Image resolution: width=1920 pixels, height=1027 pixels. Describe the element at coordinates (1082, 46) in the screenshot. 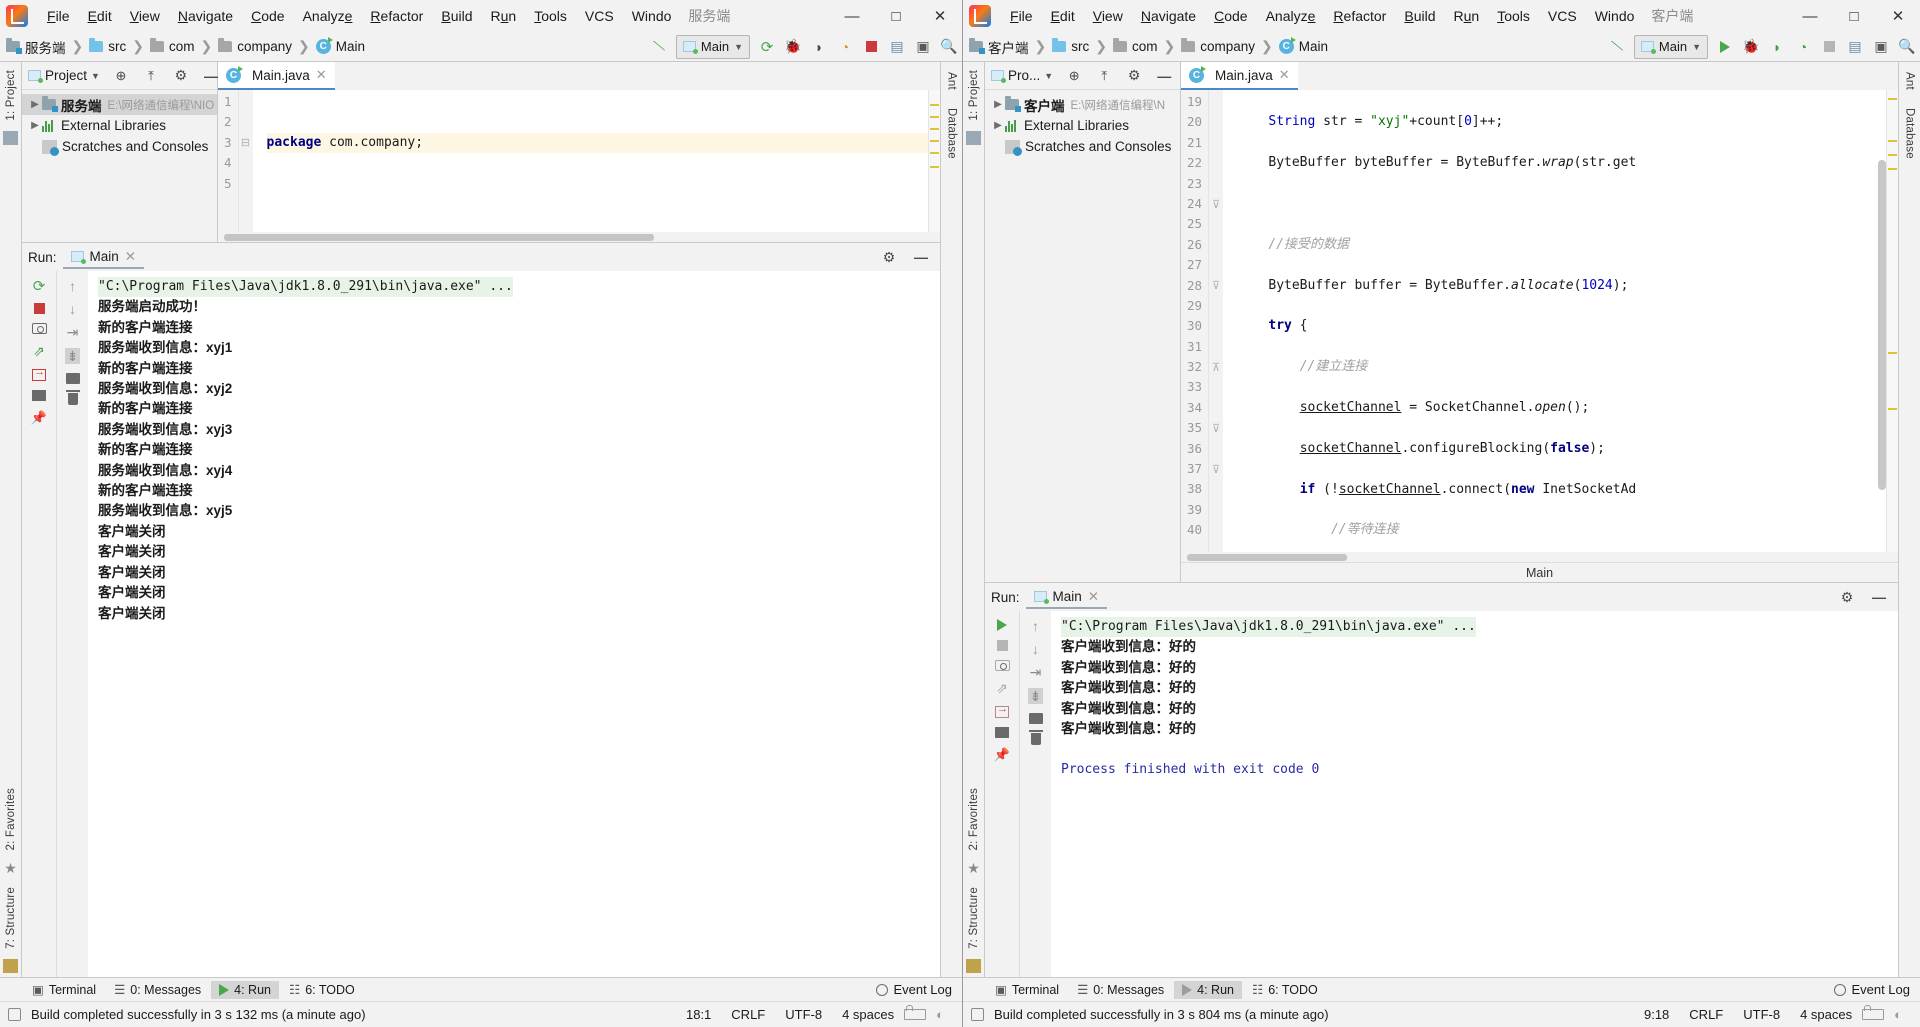

I see `breadcrumb-src: src ❯` at that location.